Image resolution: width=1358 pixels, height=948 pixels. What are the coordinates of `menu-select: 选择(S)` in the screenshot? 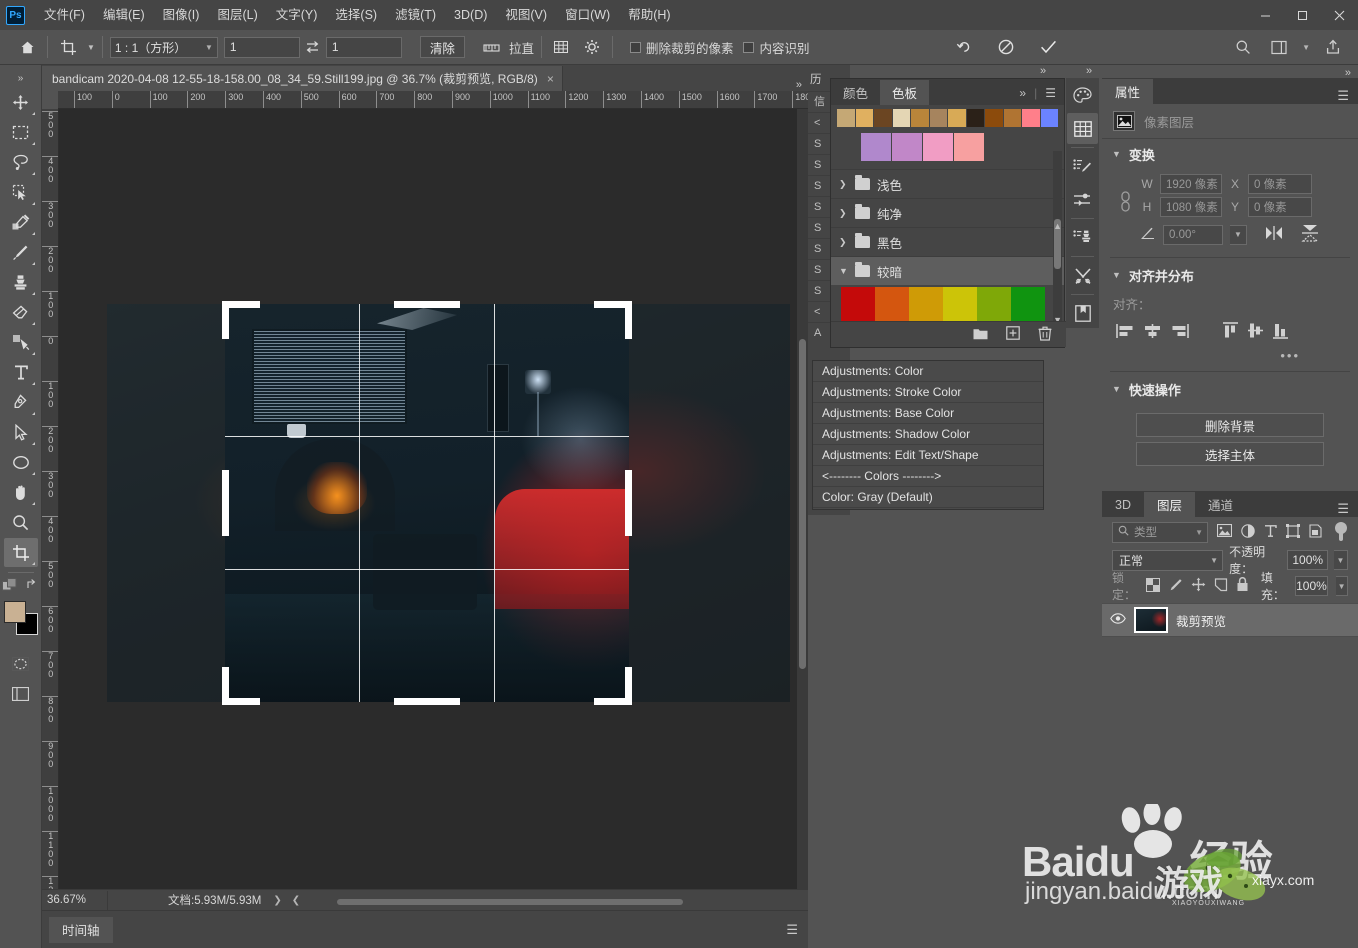 It's located at (356, 15).